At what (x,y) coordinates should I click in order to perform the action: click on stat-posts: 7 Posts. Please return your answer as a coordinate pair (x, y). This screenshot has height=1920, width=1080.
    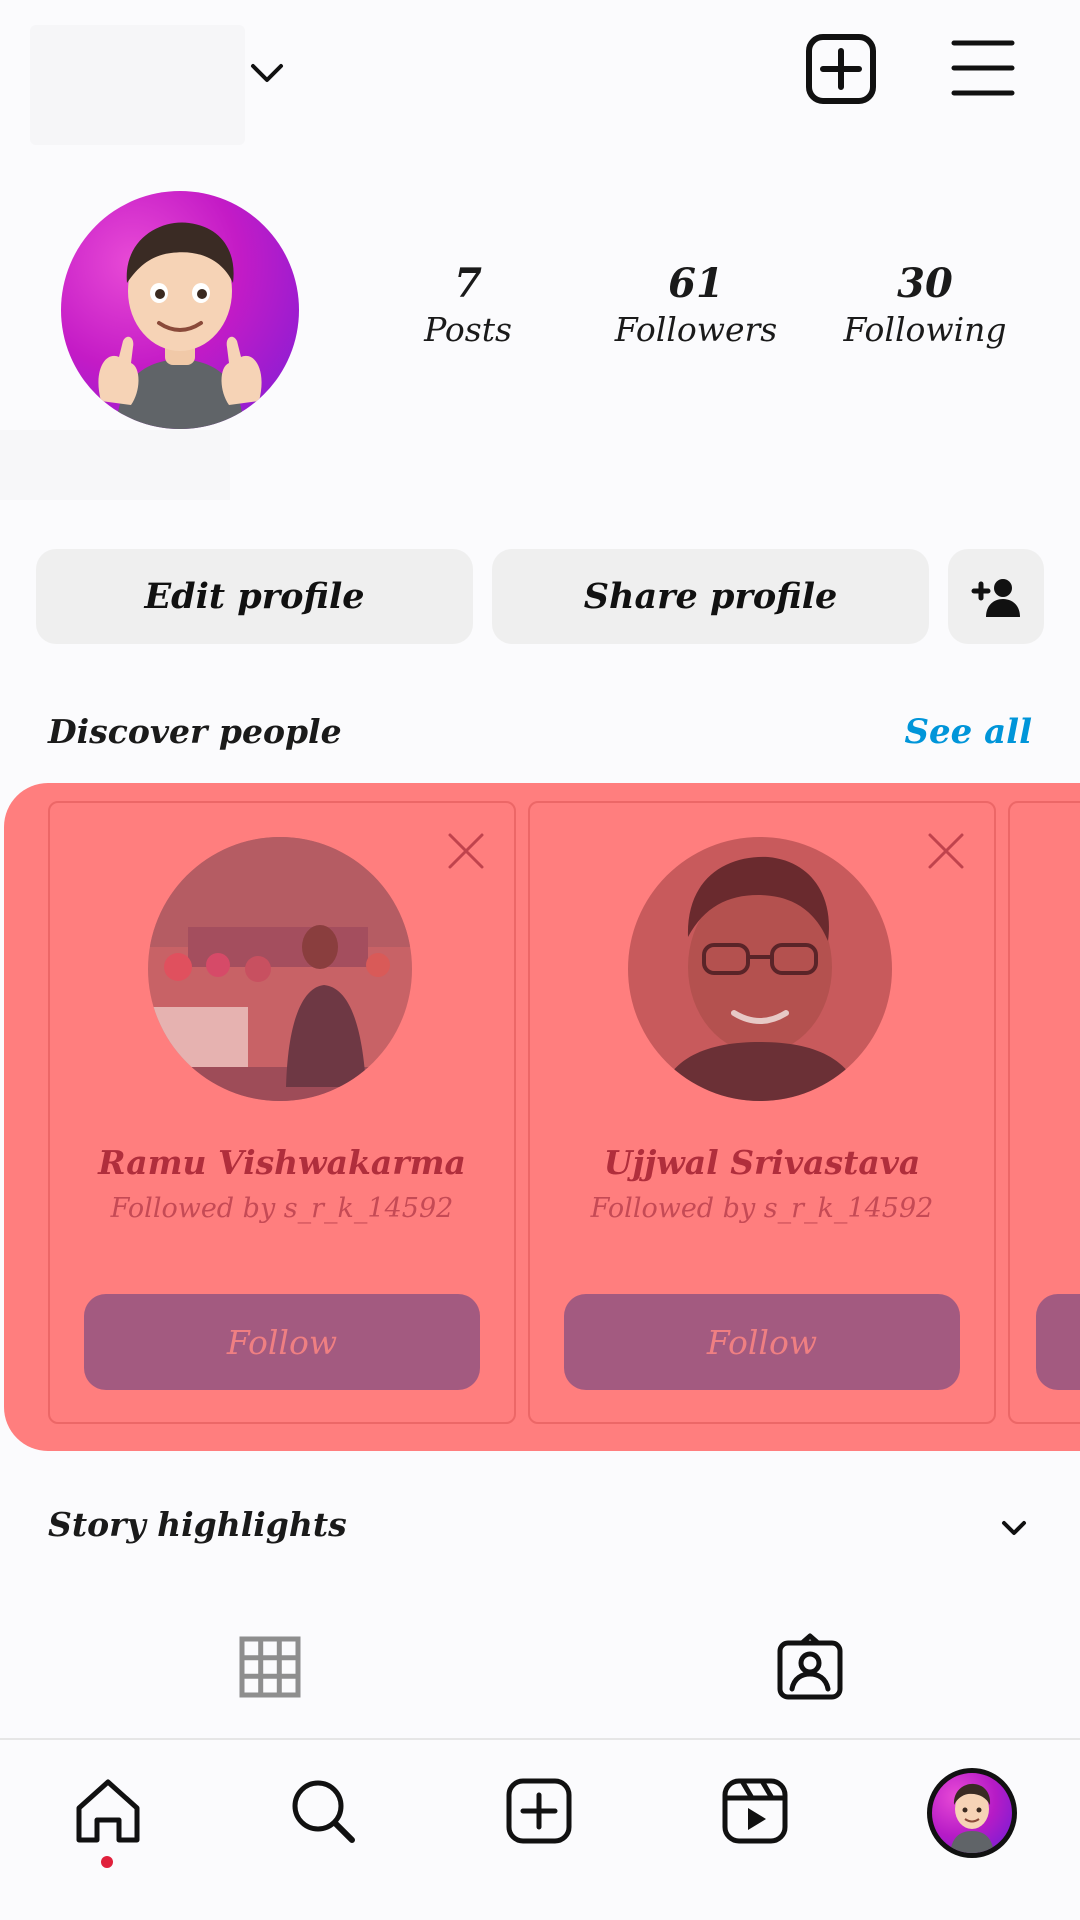
    Looking at the image, I should click on (468, 306).